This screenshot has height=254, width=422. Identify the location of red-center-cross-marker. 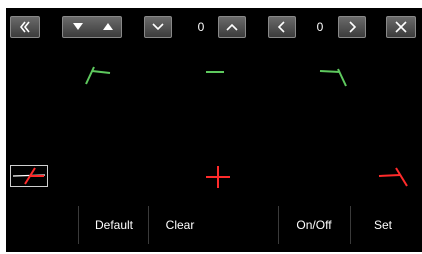
(218, 177).